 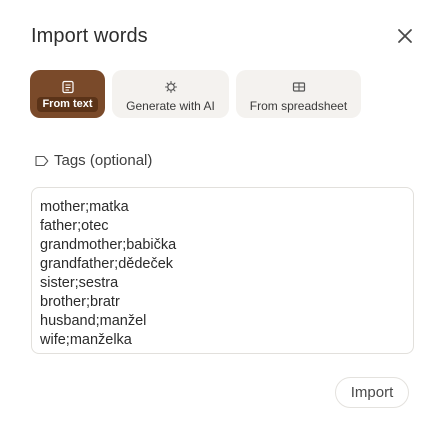 I want to click on word-line: mother;matka, so click(x=84, y=207).